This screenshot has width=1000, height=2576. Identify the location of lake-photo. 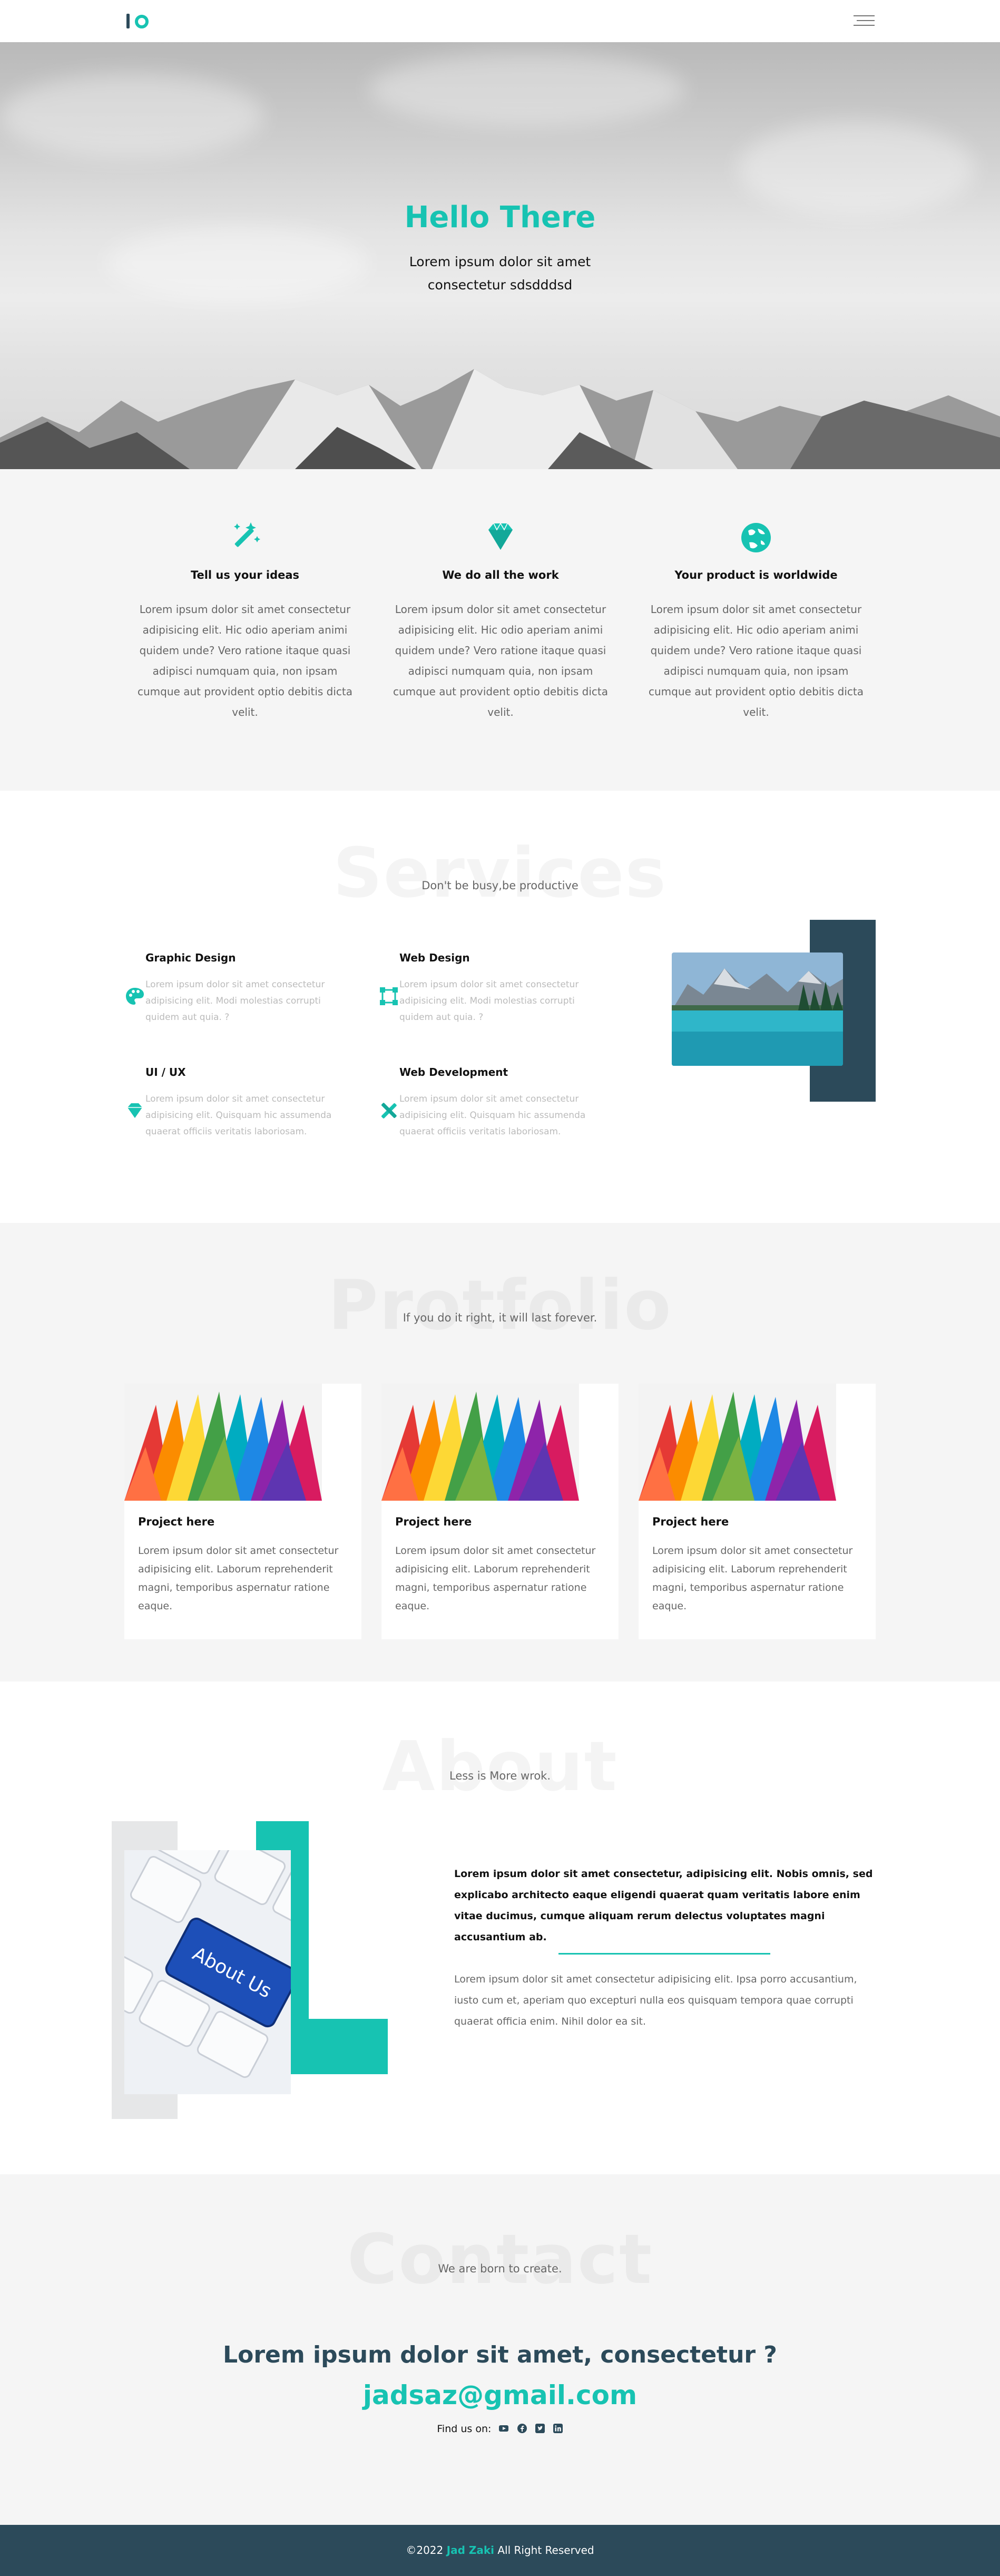
(757, 1009).